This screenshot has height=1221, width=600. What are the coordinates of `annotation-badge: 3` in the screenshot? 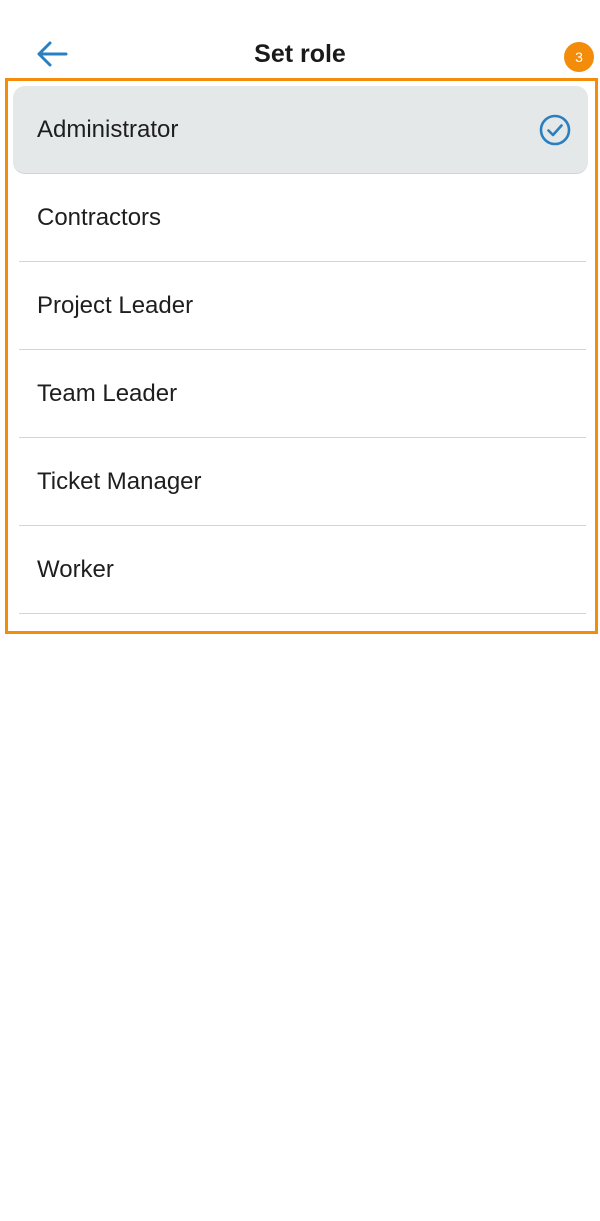 It's located at (579, 57).